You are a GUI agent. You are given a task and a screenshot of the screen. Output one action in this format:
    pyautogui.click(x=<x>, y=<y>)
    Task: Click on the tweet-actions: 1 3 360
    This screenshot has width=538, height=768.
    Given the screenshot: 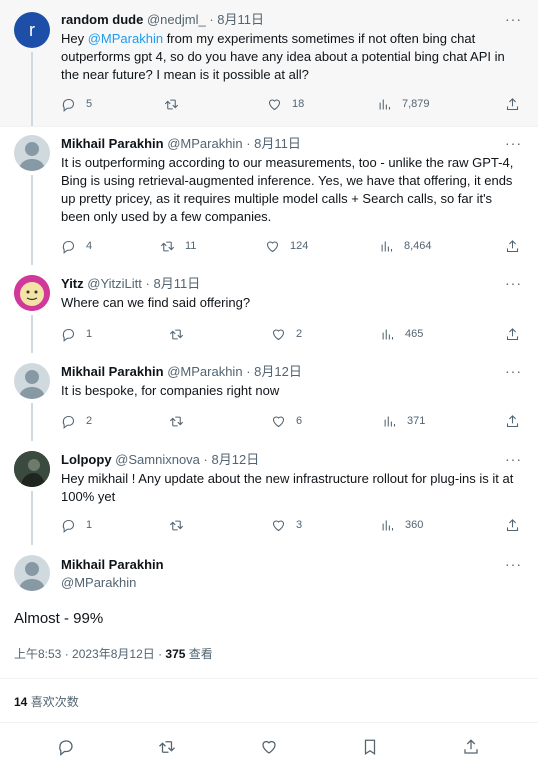 What is the action you would take?
    pyautogui.click(x=292, y=525)
    